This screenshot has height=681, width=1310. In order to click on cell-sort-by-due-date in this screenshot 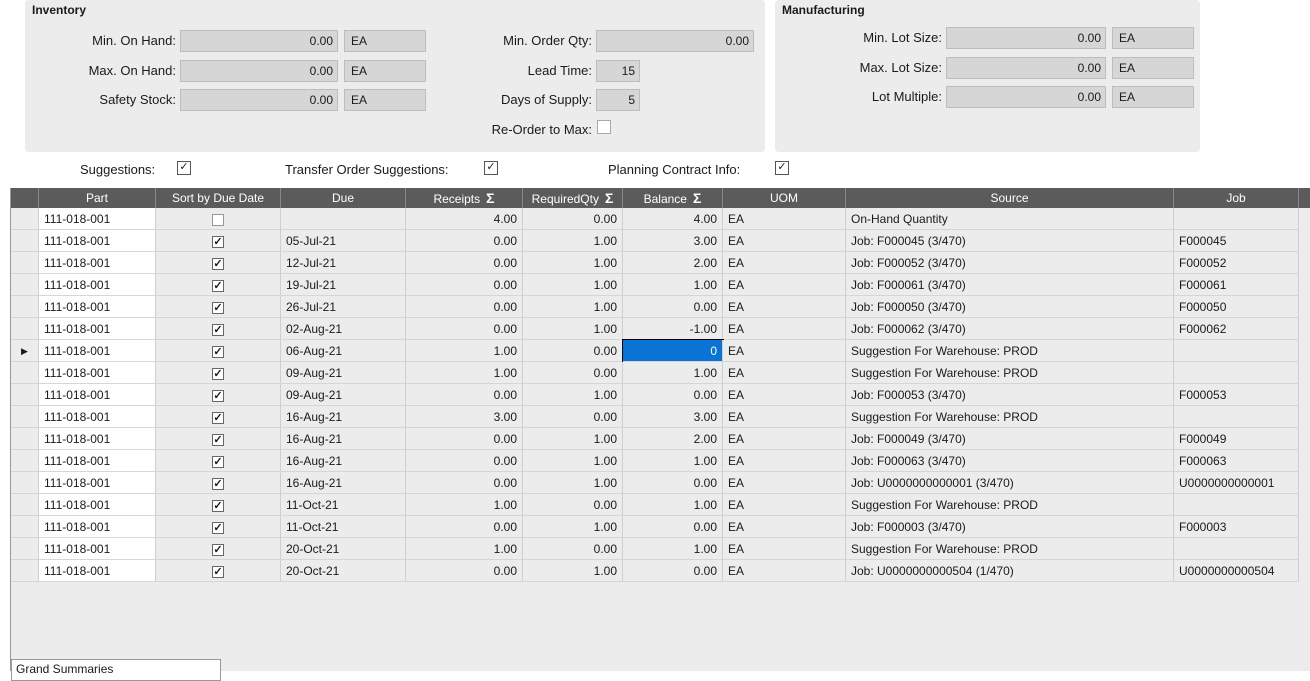, I will do `click(218, 219)`.